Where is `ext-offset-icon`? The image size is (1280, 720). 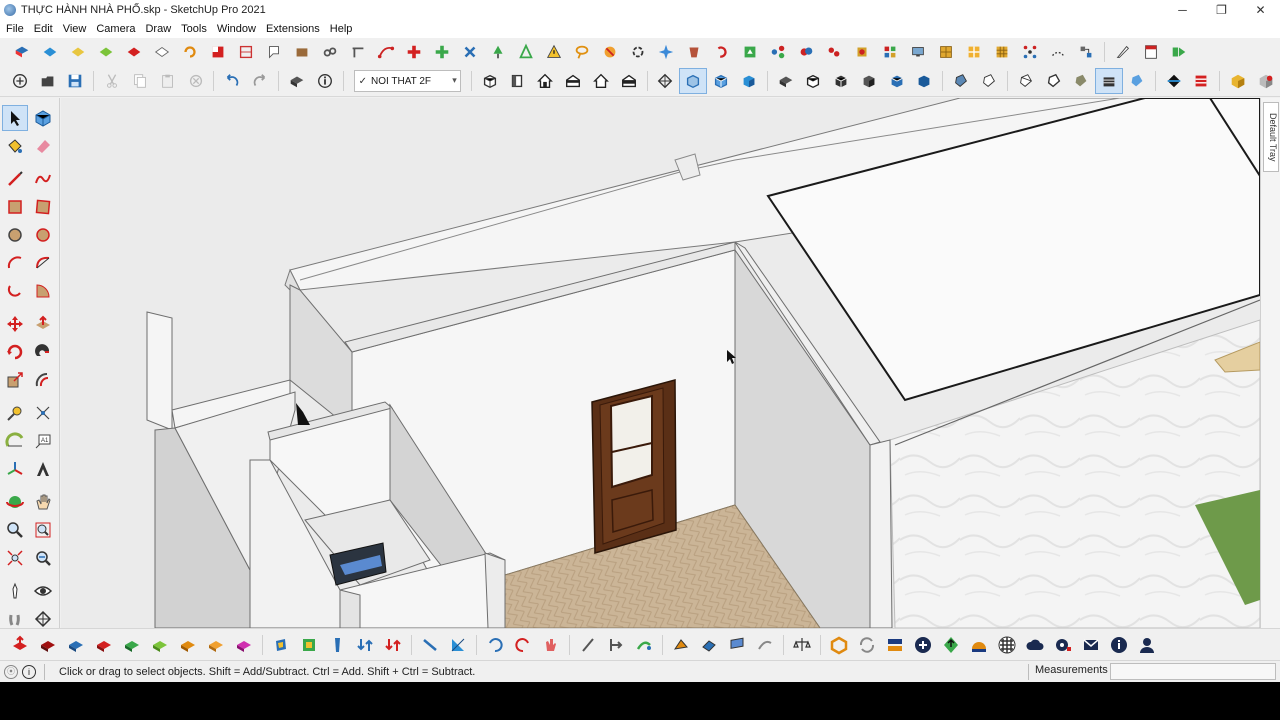 ext-offset-icon is located at coordinates (358, 52).